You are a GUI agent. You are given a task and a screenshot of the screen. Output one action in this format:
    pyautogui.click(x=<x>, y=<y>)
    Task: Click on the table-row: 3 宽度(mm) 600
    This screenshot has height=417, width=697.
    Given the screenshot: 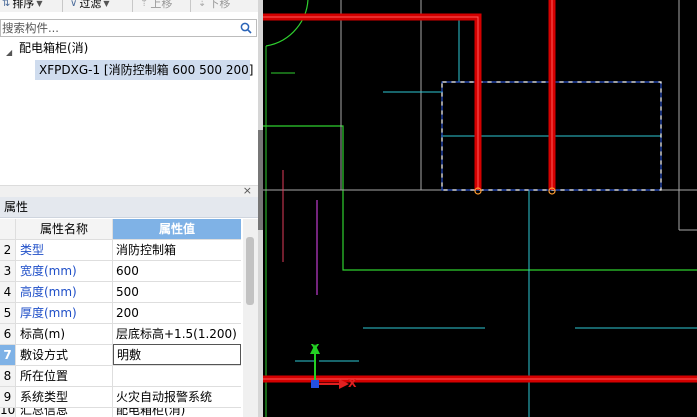 What is the action you would take?
    pyautogui.click(x=120, y=271)
    